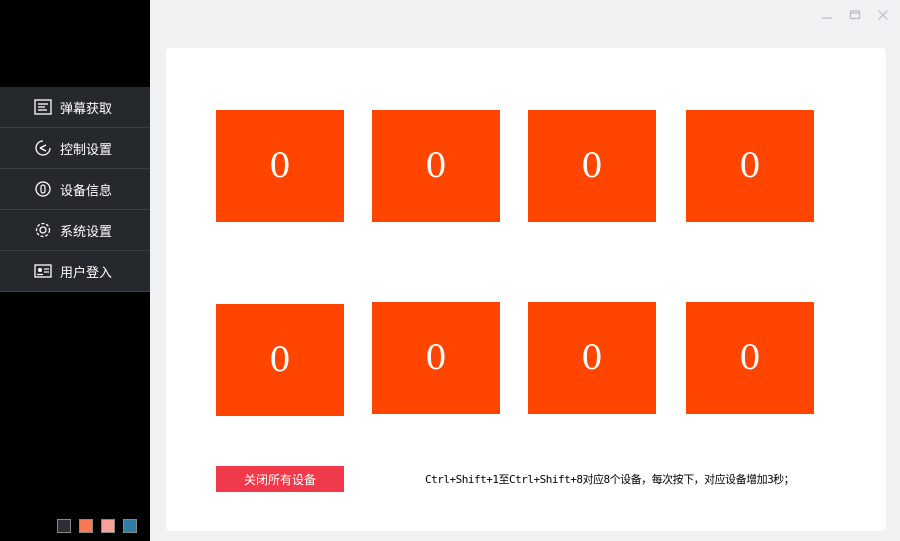  I want to click on sidebar-nav: 弹幕获取 控制设置 设备信息 系统设置 用户登入, so click(75, 189).